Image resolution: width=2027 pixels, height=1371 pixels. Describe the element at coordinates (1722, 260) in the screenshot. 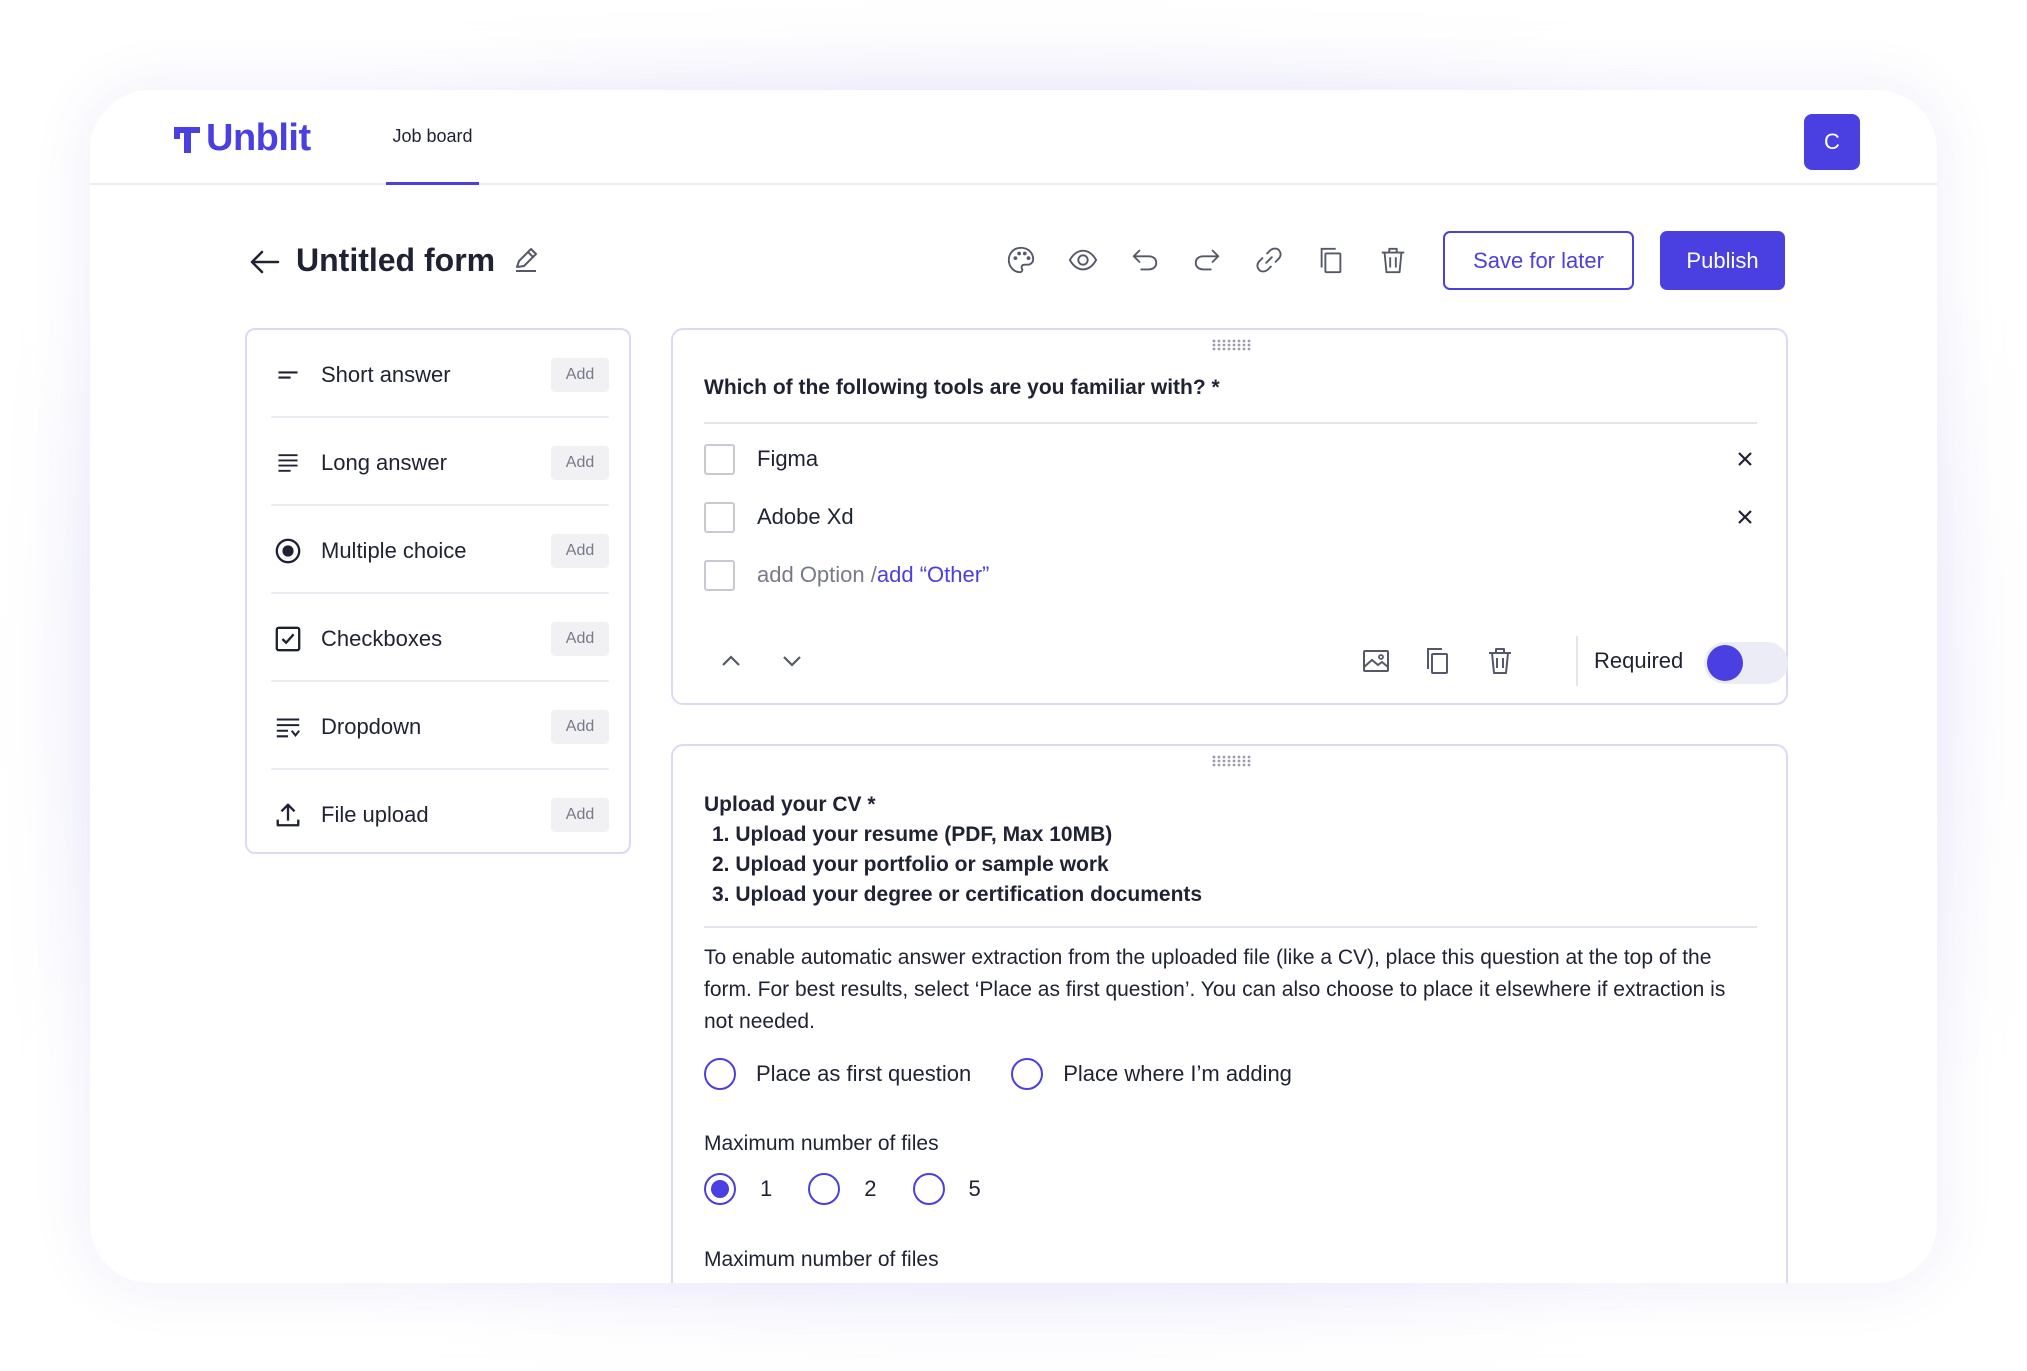

I see `publish-button: Publish` at that location.